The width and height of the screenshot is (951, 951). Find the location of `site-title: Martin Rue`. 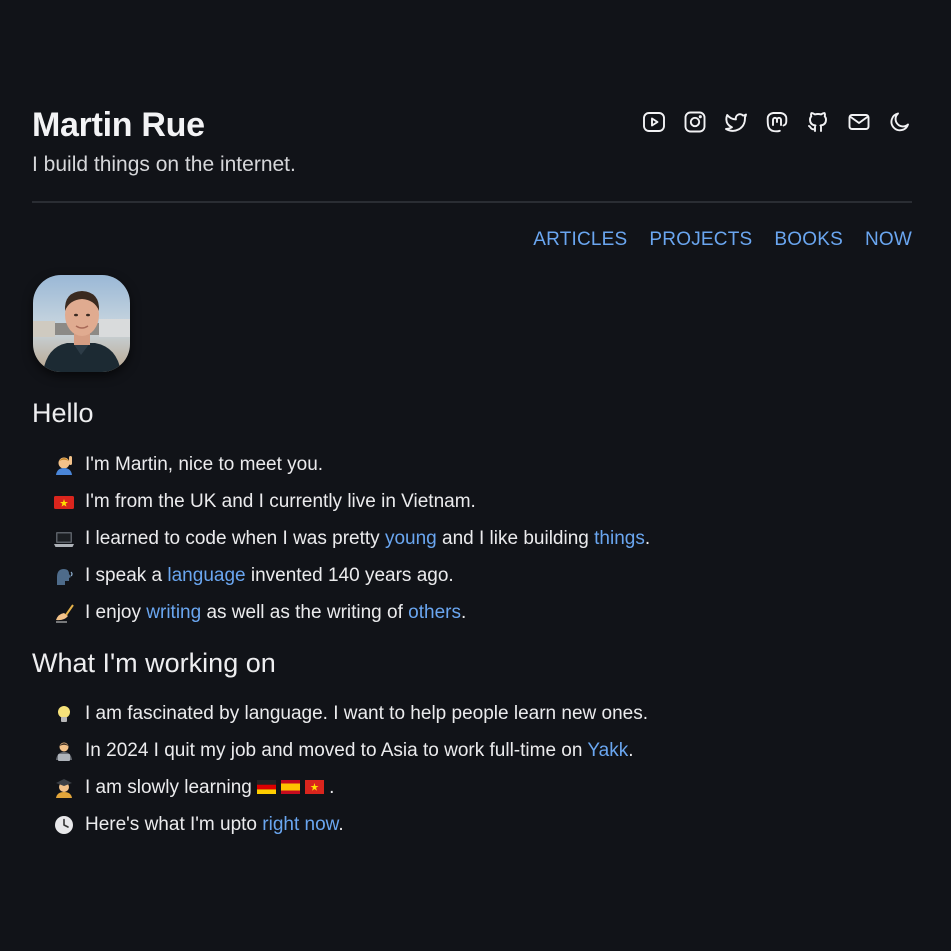

site-title: Martin Rue is located at coordinates (118, 125).